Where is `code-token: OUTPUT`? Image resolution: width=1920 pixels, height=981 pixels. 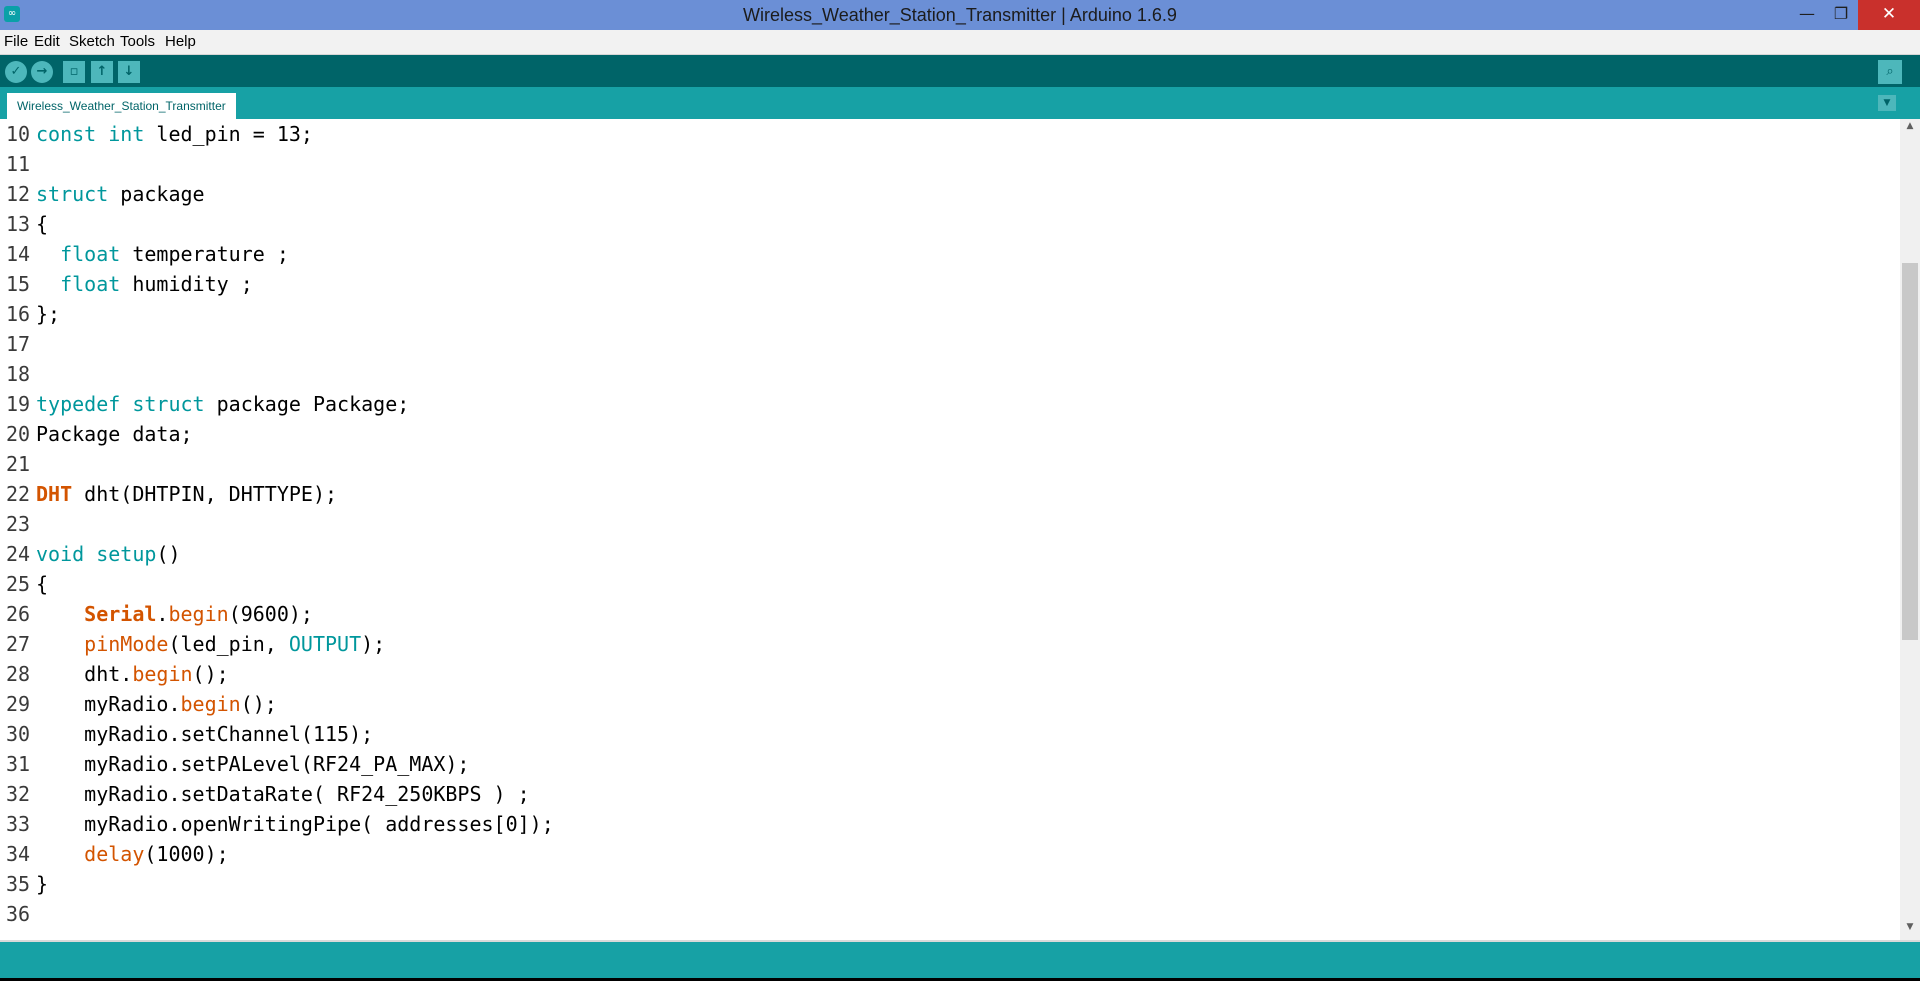
code-token: OUTPUT is located at coordinates (325, 644).